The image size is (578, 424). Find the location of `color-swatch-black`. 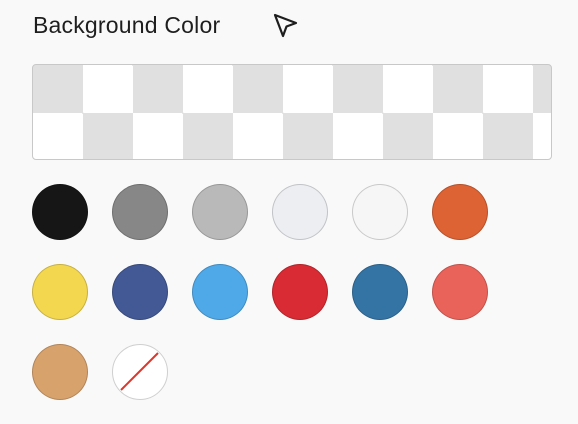

color-swatch-black is located at coordinates (60, 212).